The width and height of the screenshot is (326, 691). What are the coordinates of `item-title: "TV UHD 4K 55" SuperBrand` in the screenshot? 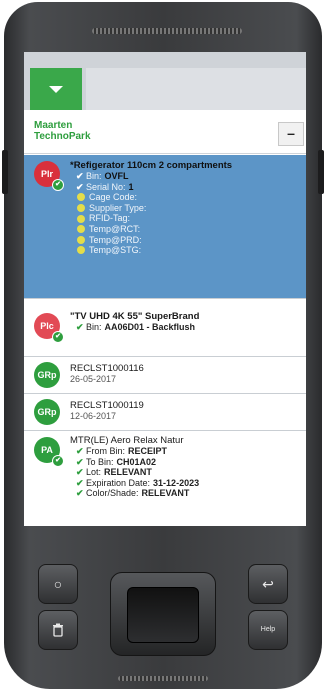 It's located at (135, 316).